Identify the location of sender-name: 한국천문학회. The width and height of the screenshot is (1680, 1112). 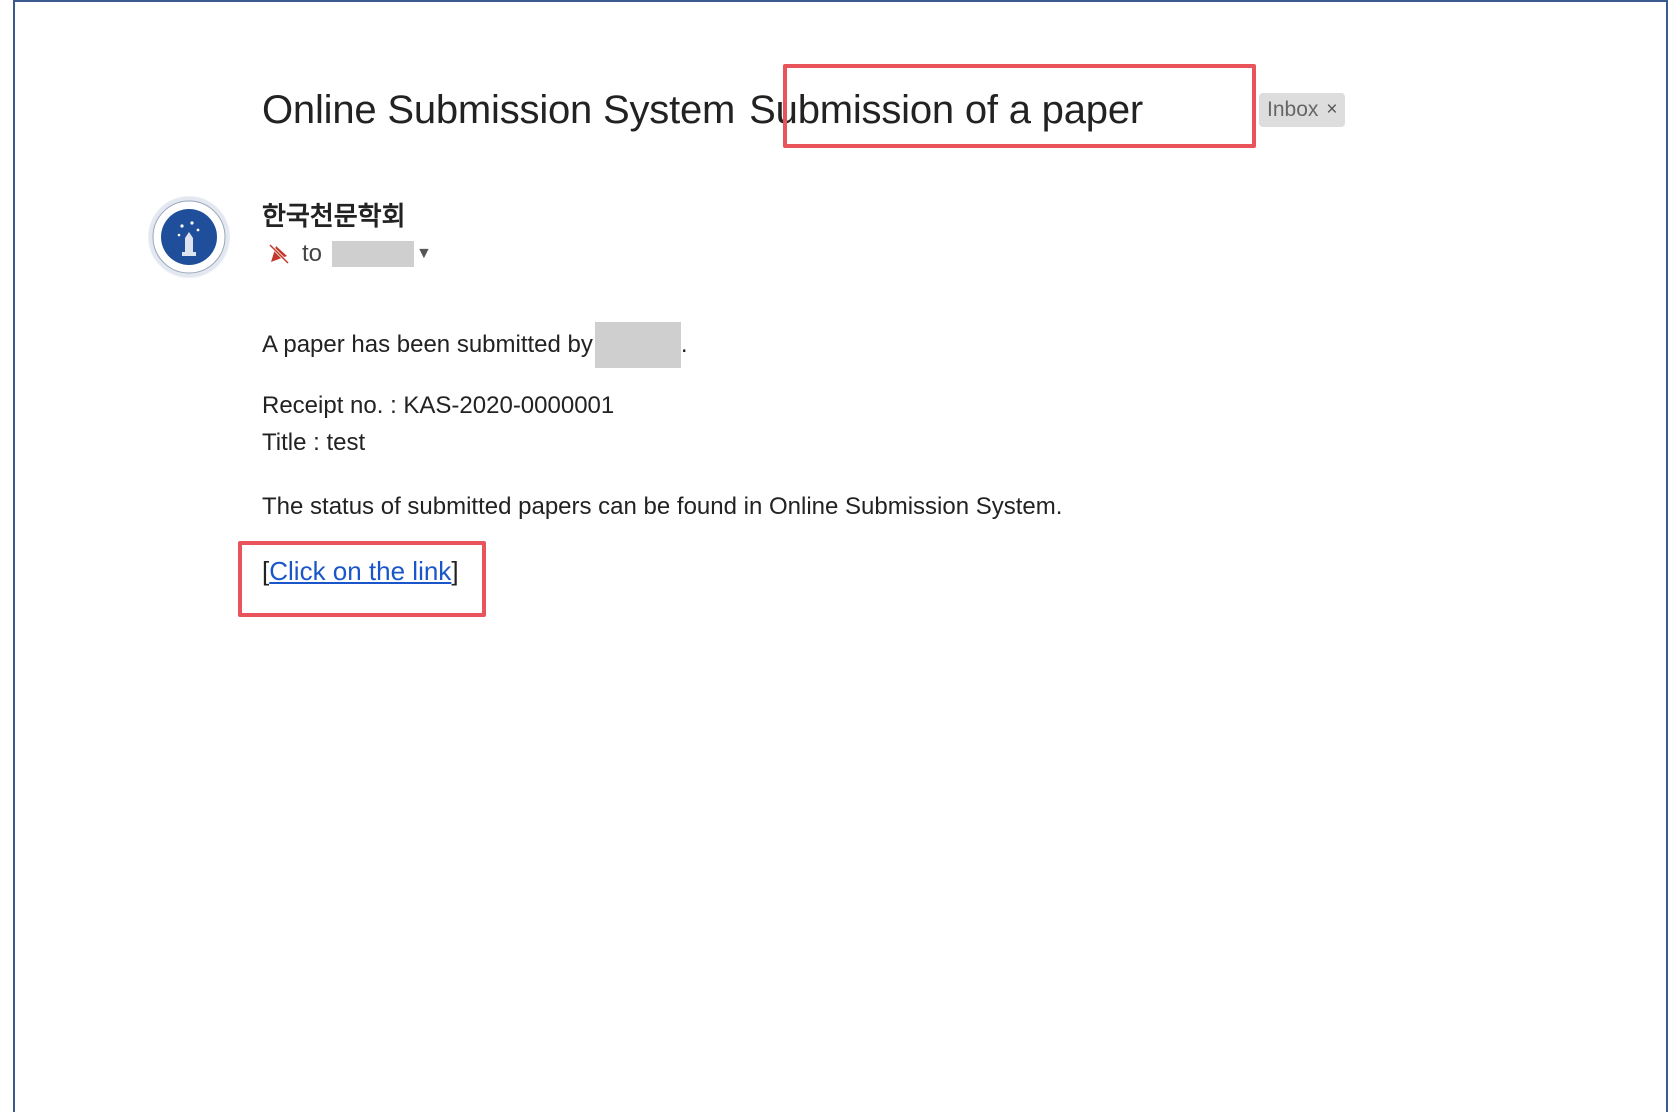
(334, 214).